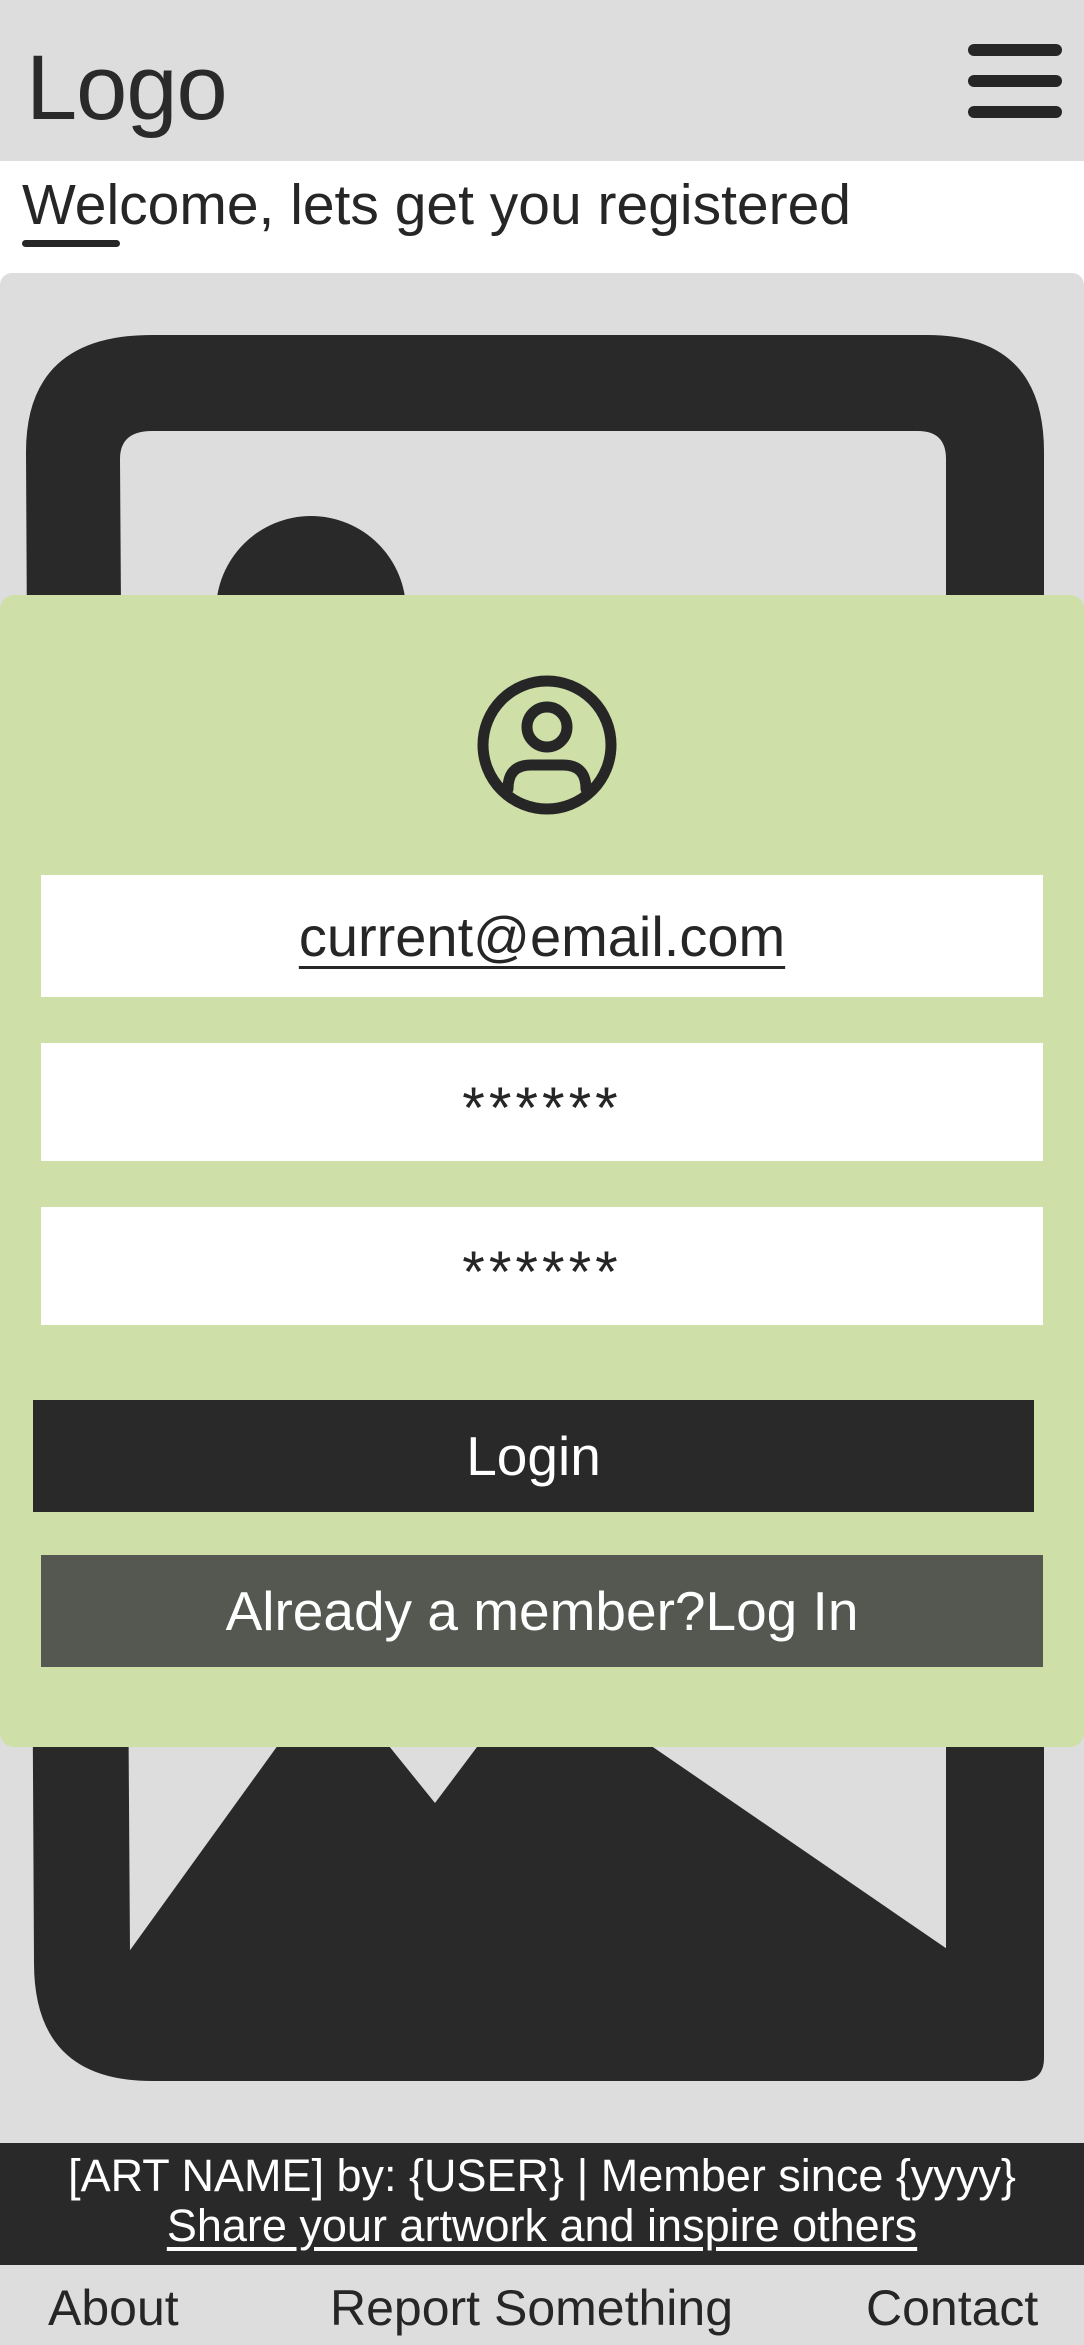  What do you see at coordinates (547, 745) in the screenshot?
I see `user-avatar-icon` at bounding box center [547, 745].